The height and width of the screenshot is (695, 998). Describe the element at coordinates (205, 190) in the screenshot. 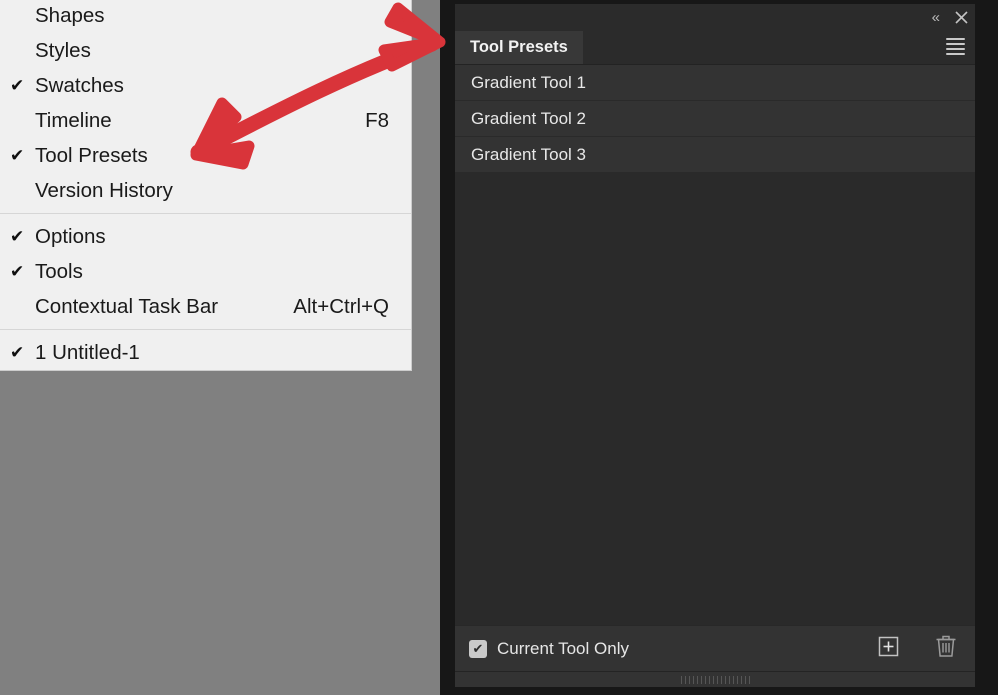

I see `menu-item-version-history: Version History` at that location.